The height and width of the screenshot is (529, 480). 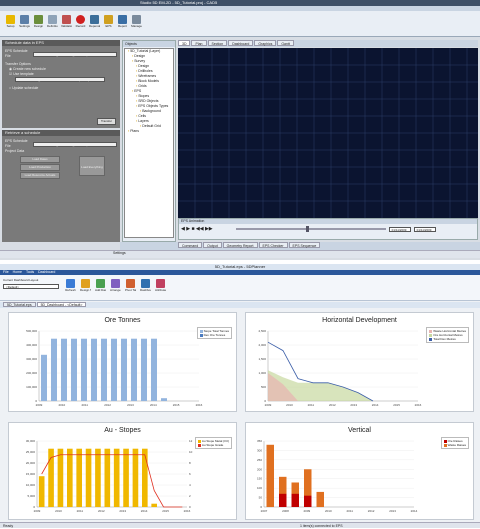 I want to click on planner-btn-icon, so click(x=85, y=283).